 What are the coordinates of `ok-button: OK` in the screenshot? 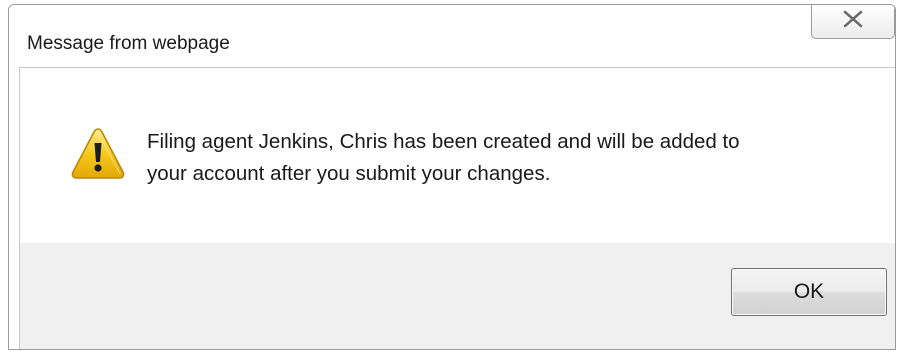 It's located at (809, 292).